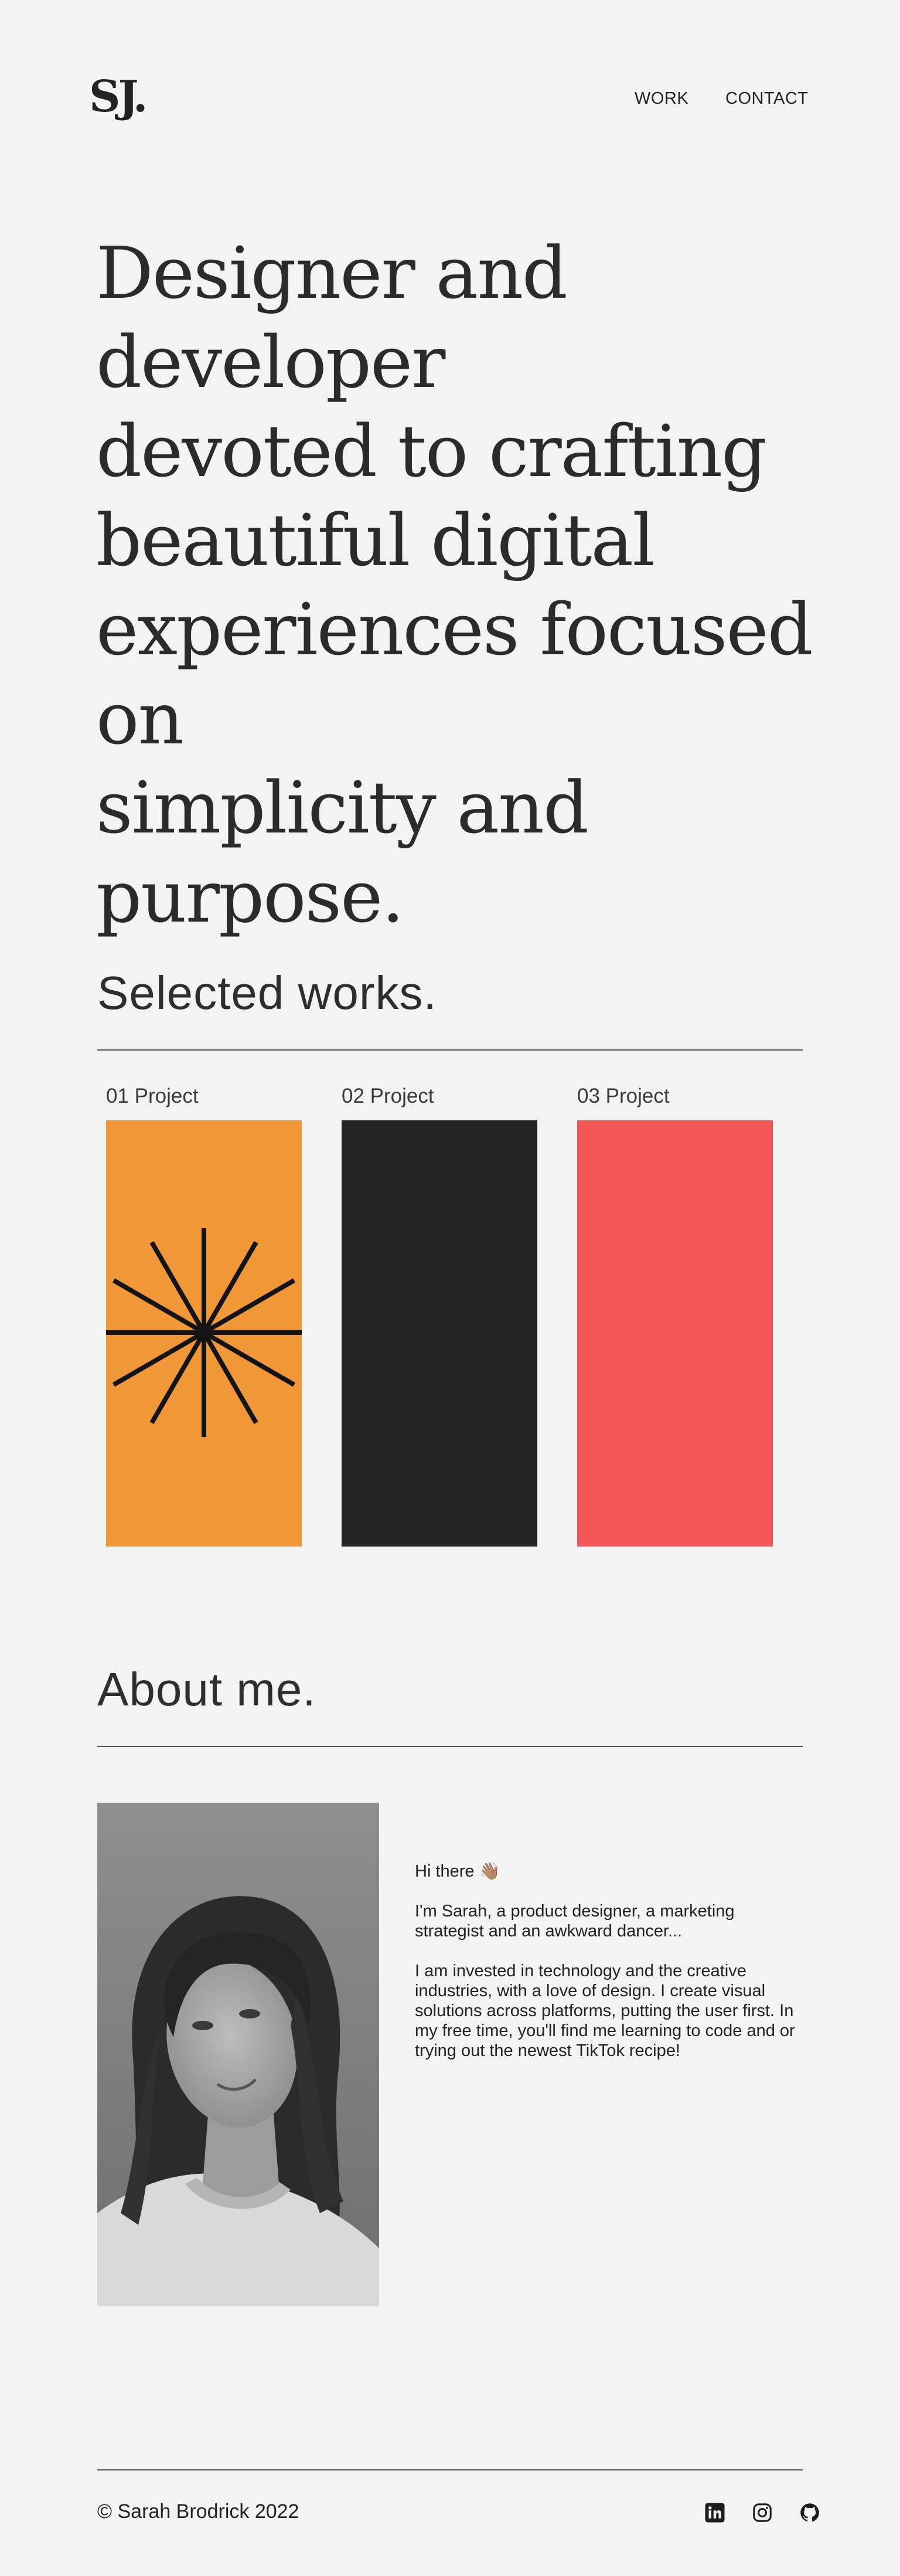 The height and width of the screenshot is (2576, 900). I want to click on works-section-title: Selected works., so click(267, 993).